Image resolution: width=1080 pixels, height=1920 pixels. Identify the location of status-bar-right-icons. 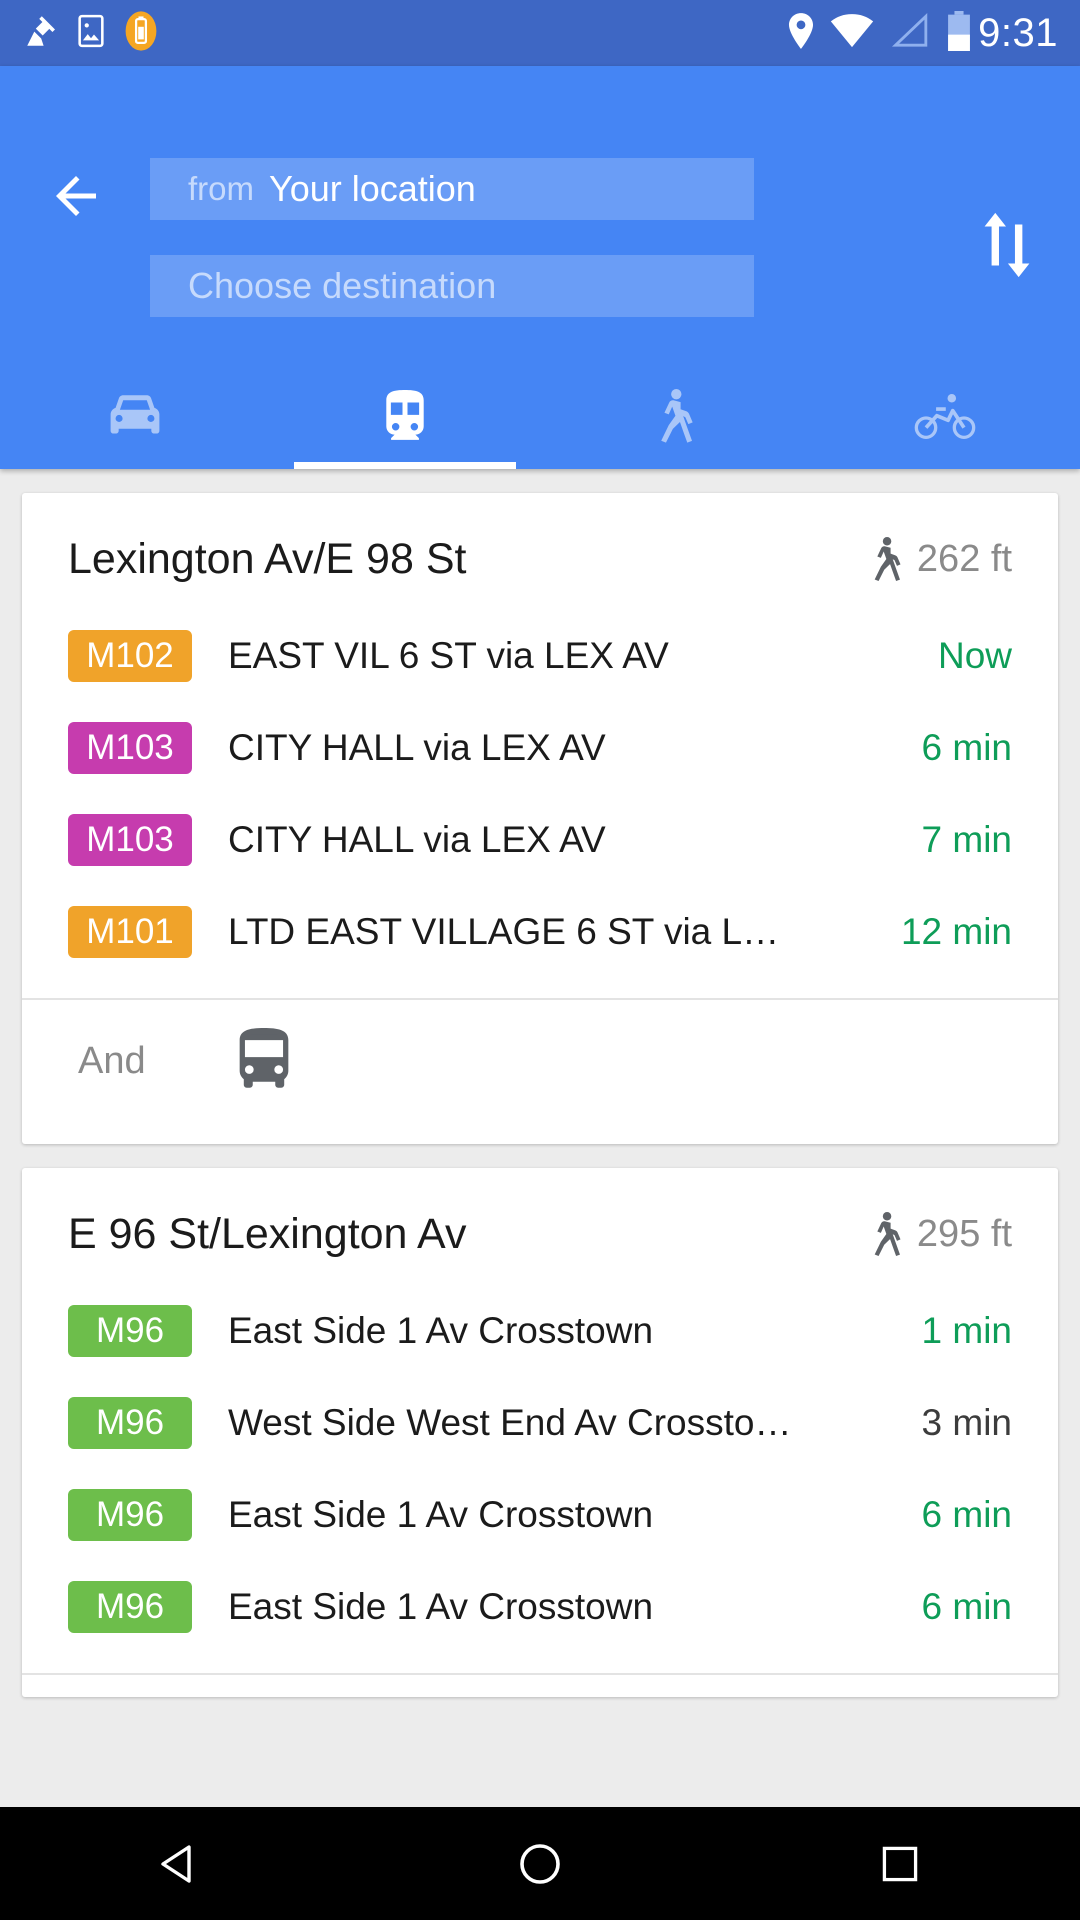
(880, 33).